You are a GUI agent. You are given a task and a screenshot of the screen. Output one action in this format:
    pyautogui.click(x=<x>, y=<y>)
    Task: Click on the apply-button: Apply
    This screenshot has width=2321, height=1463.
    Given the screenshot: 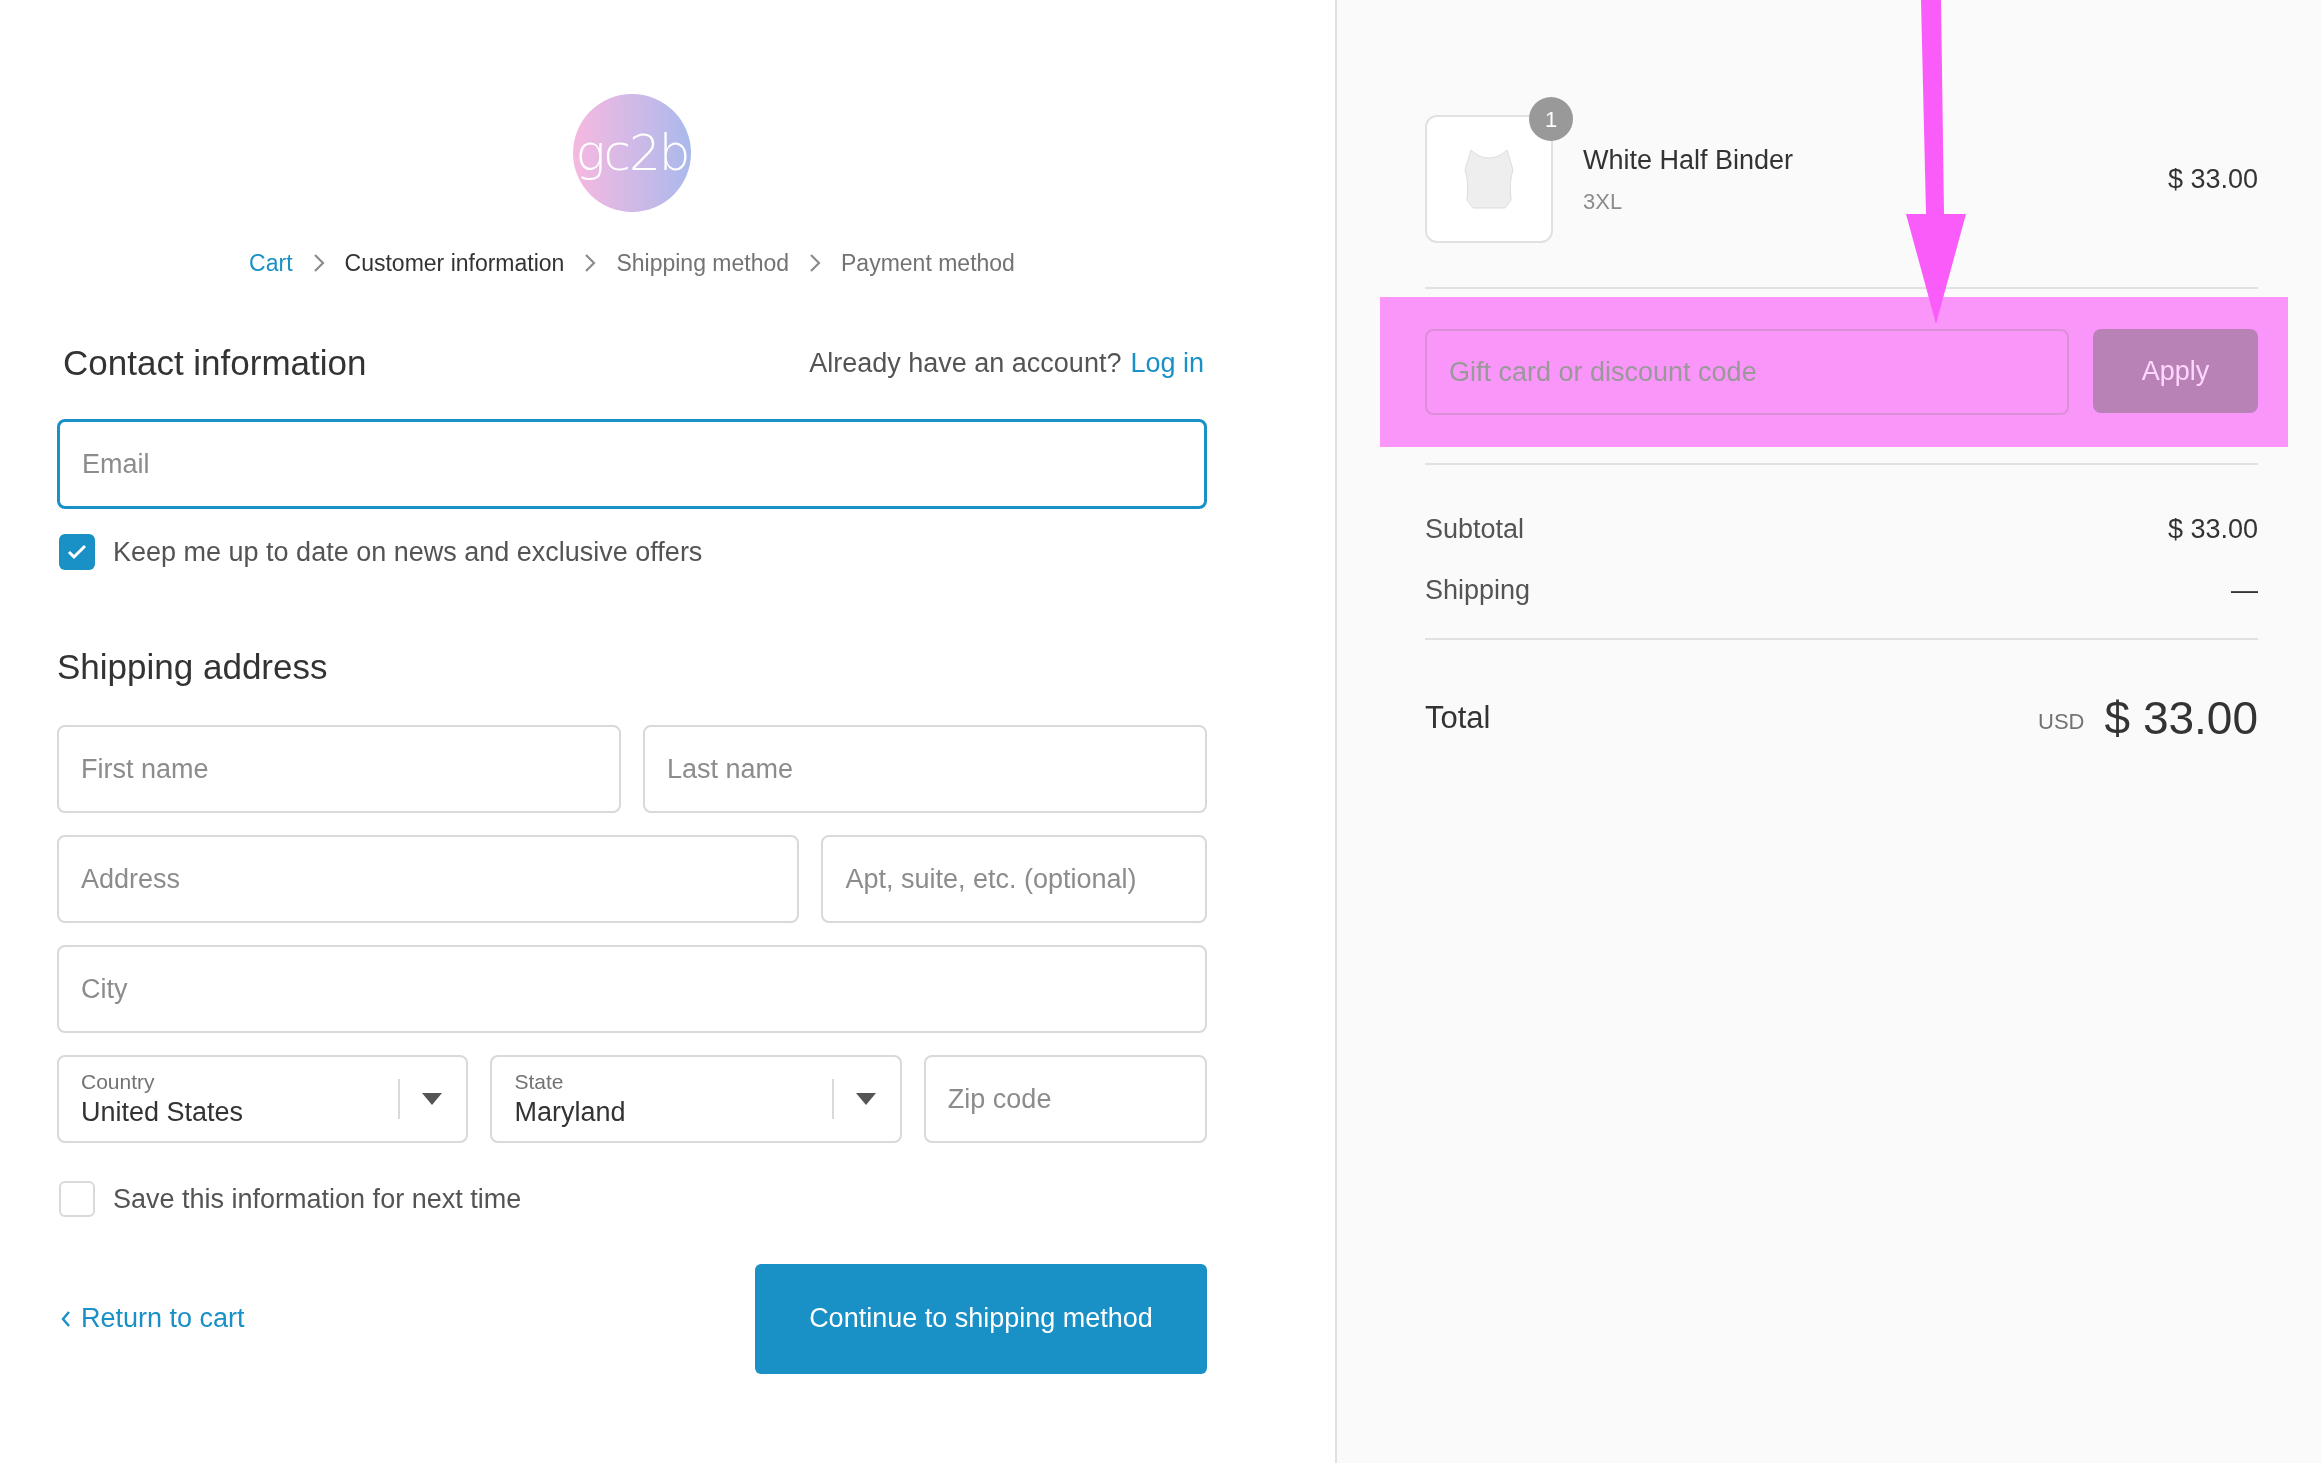 What is the action you would take?
    pyautogui.click(x=2175, y=371)
    